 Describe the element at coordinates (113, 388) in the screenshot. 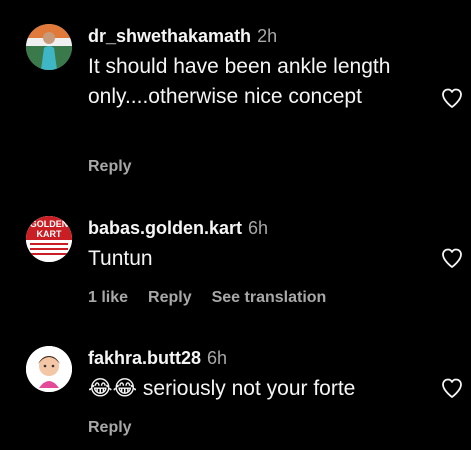

I see `emoji: 😂😂` at that location.